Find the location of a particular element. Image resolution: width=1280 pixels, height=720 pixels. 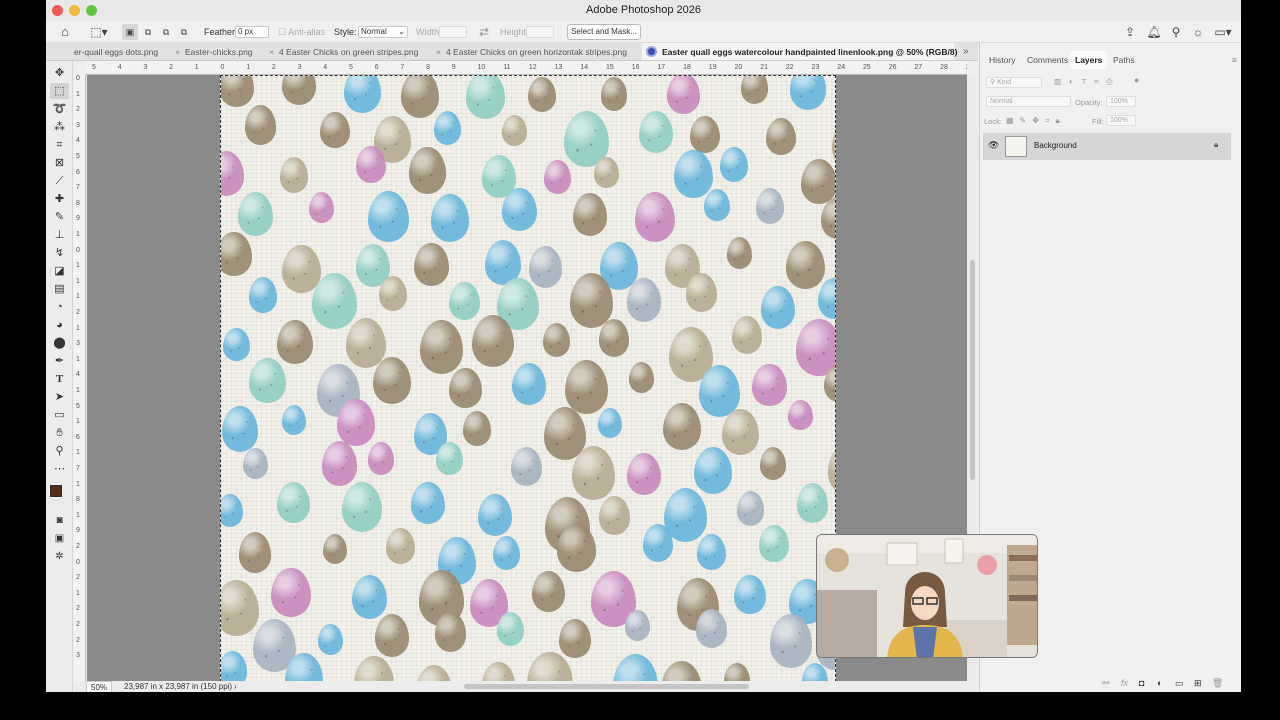

clone-stamp-icon: ⊥ is located at coordinates (59, 235).